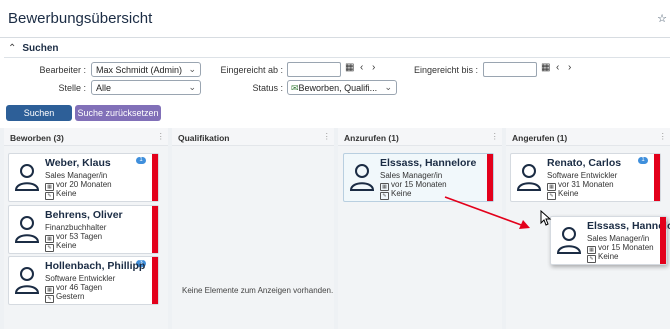  I want to click on since-text: vor 31 Monaten, so click(586, 184).